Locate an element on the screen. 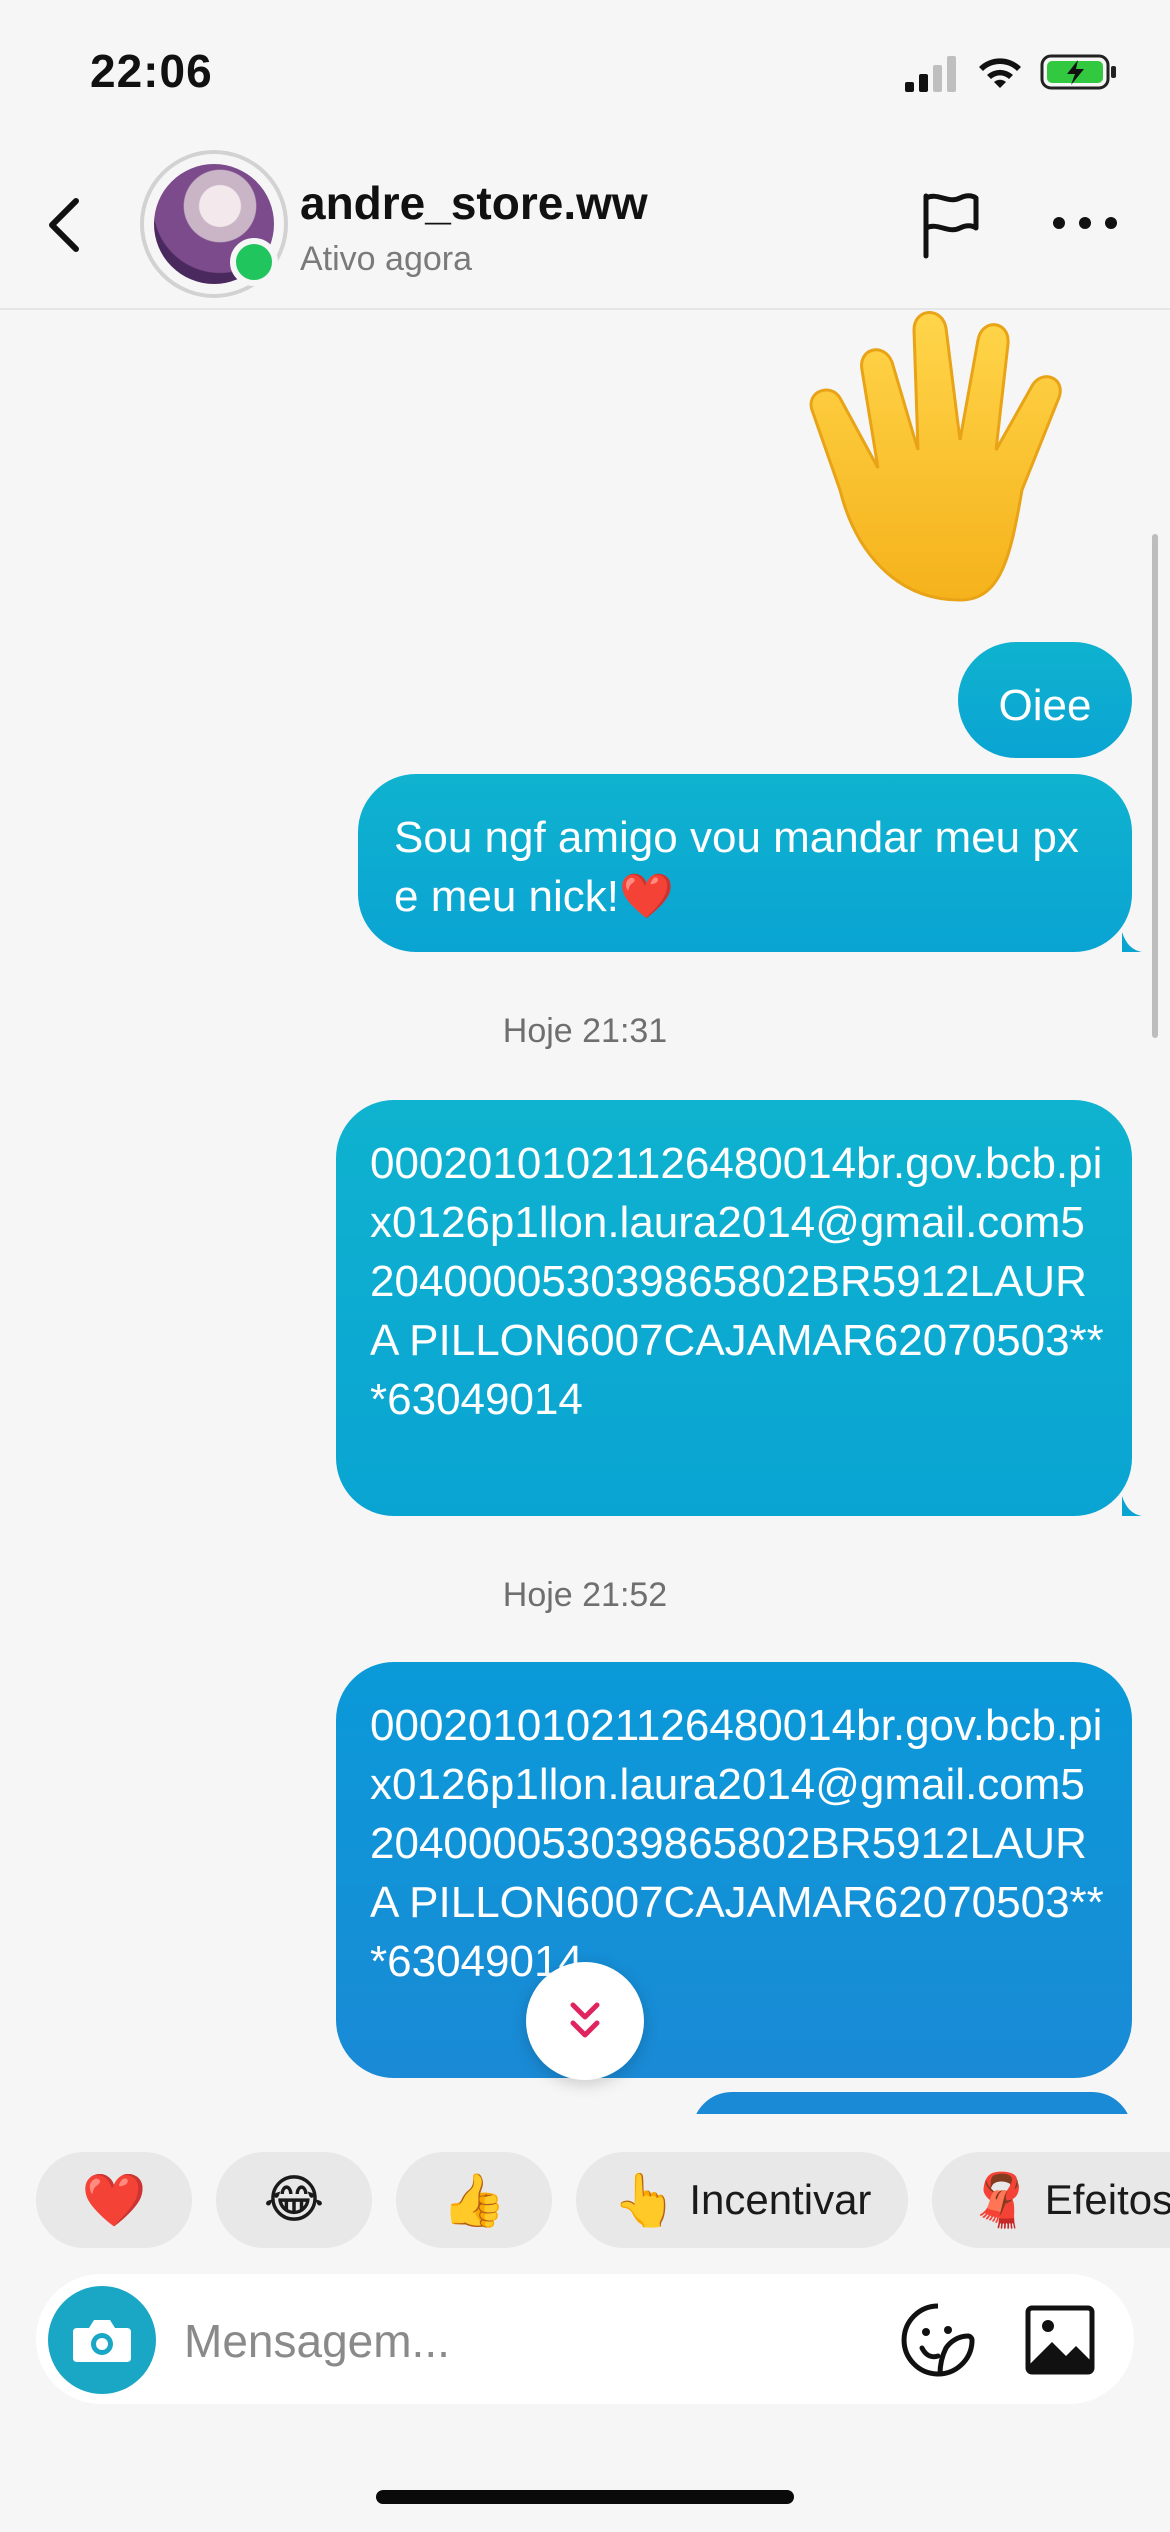 This screenshot has width=1170, height=2532. effects-icon: 🧣 is located at coordinates (1000, 2200).